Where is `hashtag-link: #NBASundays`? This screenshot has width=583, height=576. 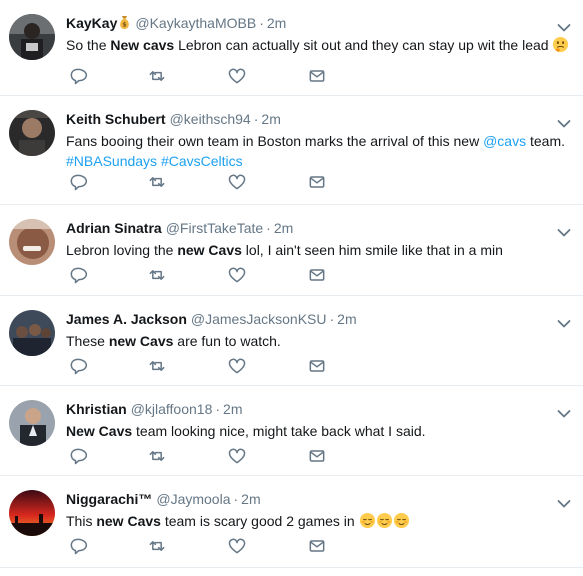 hashtag-link: #NBASundays is located at coordinates (111, 161).